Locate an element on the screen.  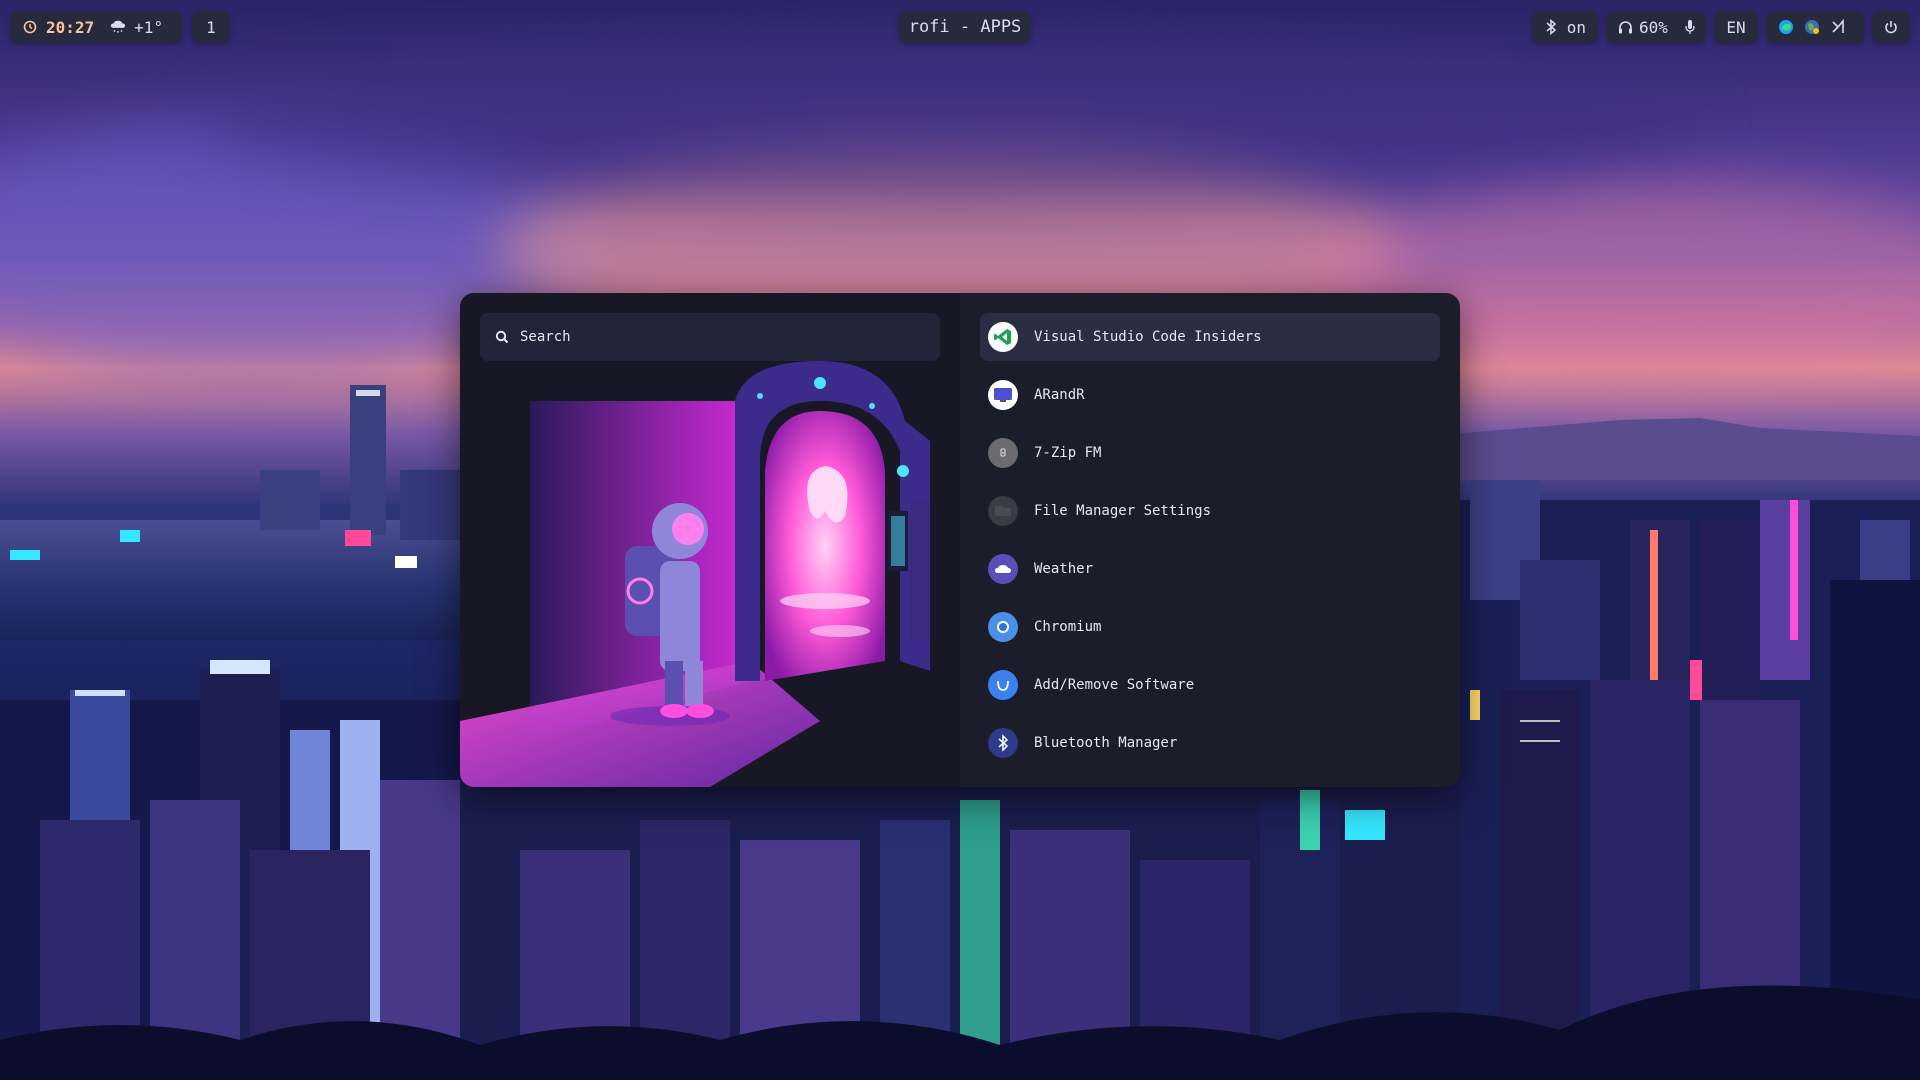
launcher-illustration is located at coordinates (710, 574).